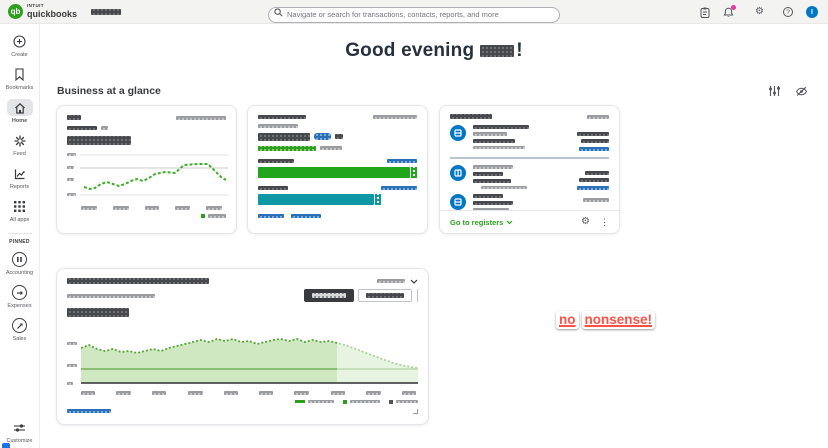  Describe the element at coordinates (6, 445) in the screenshot. I see `chat-widget-fragment` at that location.